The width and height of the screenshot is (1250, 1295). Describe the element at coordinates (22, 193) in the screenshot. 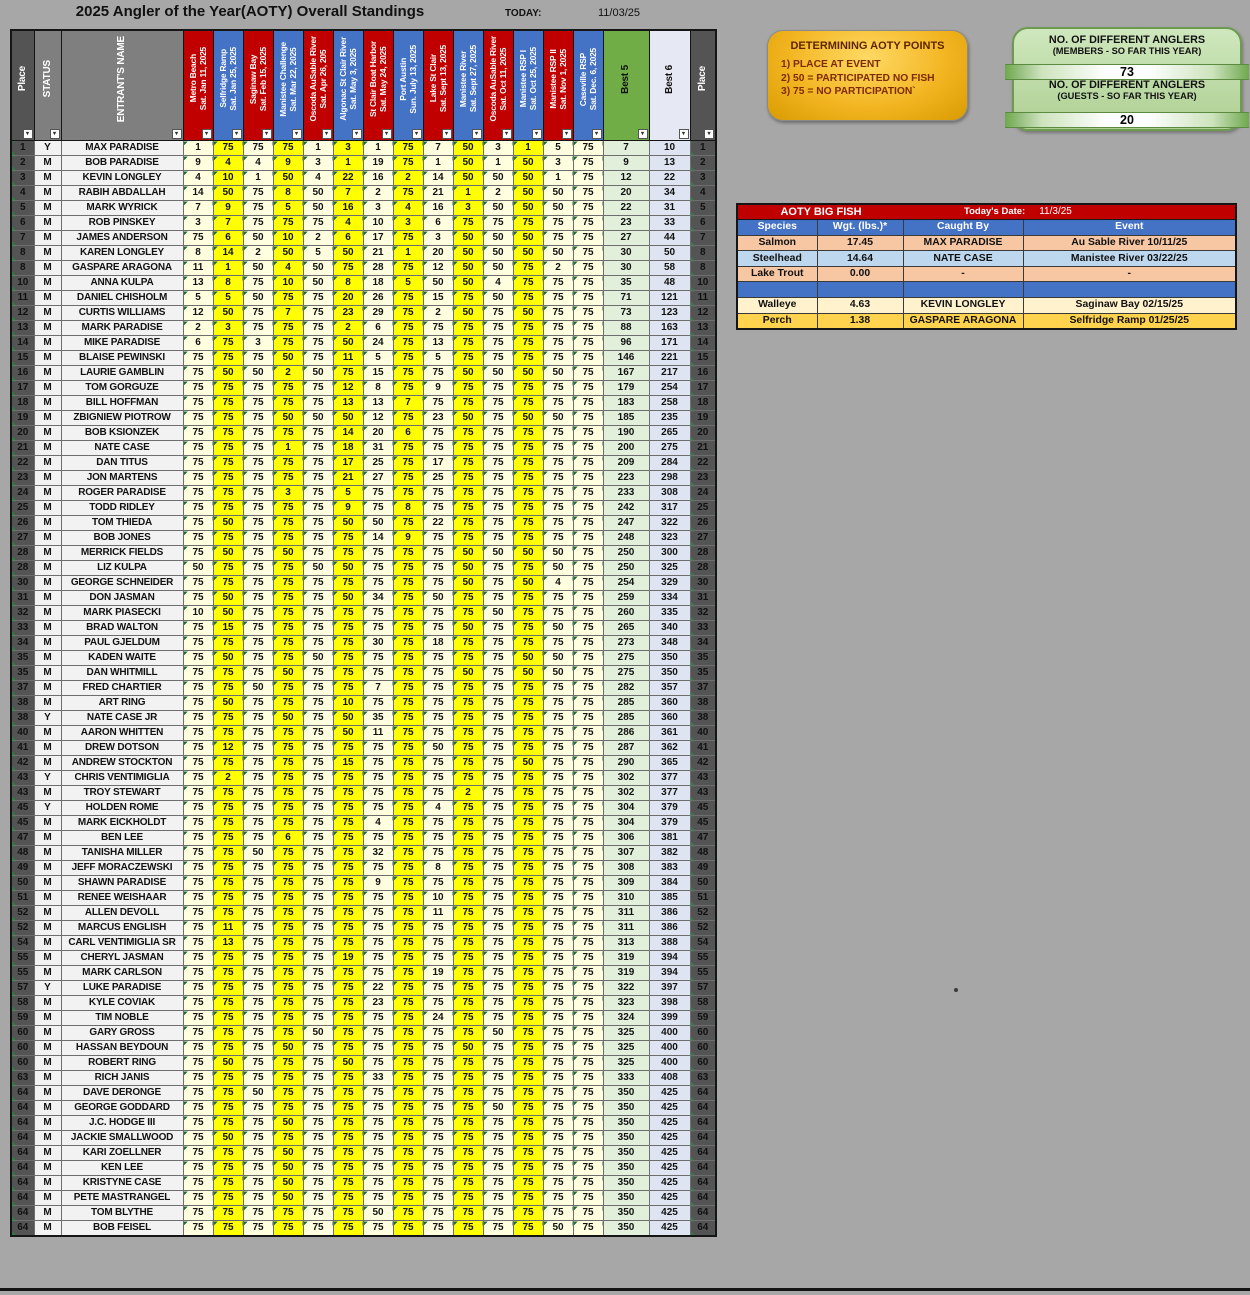

I see `place-cell: 4` at that location.